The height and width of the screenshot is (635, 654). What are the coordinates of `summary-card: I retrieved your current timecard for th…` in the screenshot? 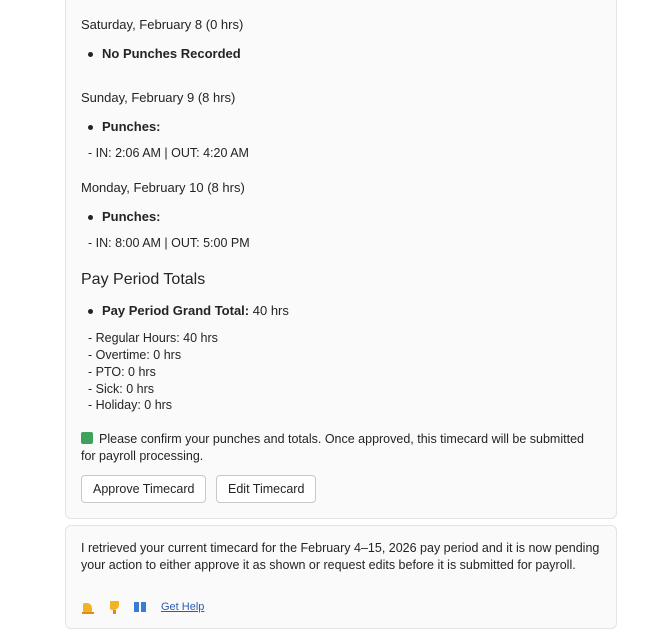 It's located at (341, 577).